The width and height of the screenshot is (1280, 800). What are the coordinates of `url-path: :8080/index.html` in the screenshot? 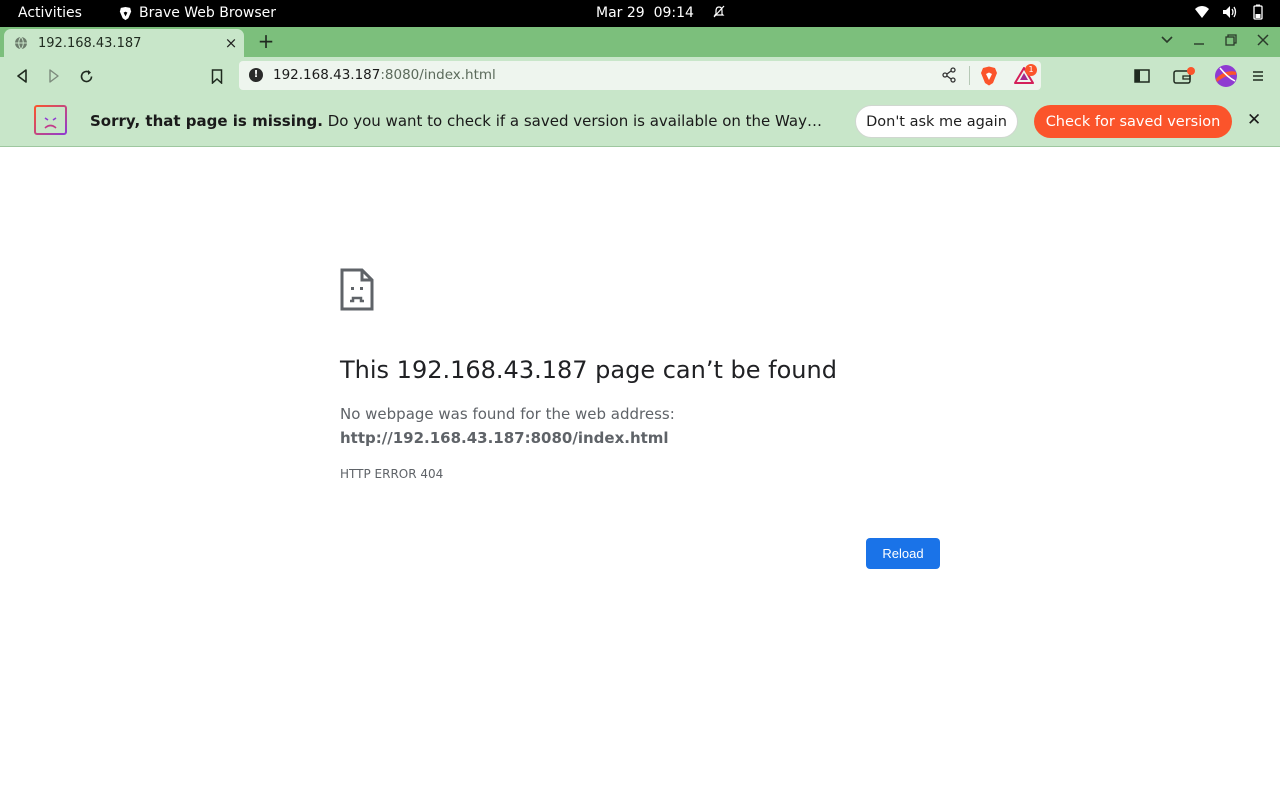 It's located at (438, 75).